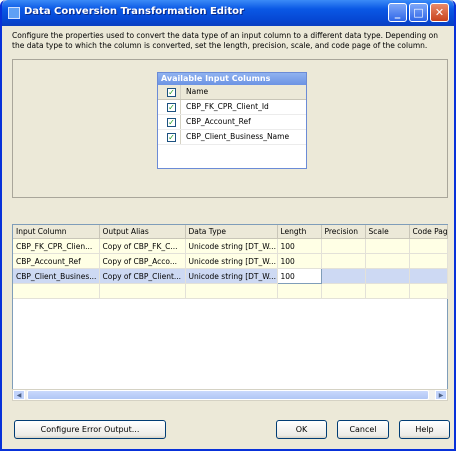 The image size is (460, 451). I want to click on available-column-item: ✓ CBP_FK_CPR_Client_Id, so click(232, 107).